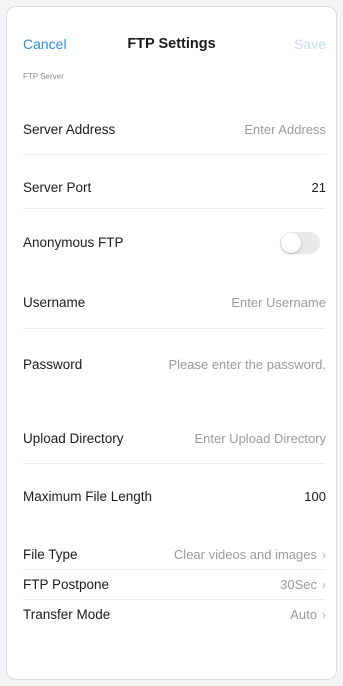 Image resolution: width=343 pixels, height=686 pixels. What do you see at coordinates (54, 302) in the screenshot?
I see `username-label: Username` at bounding box center [54, 302].